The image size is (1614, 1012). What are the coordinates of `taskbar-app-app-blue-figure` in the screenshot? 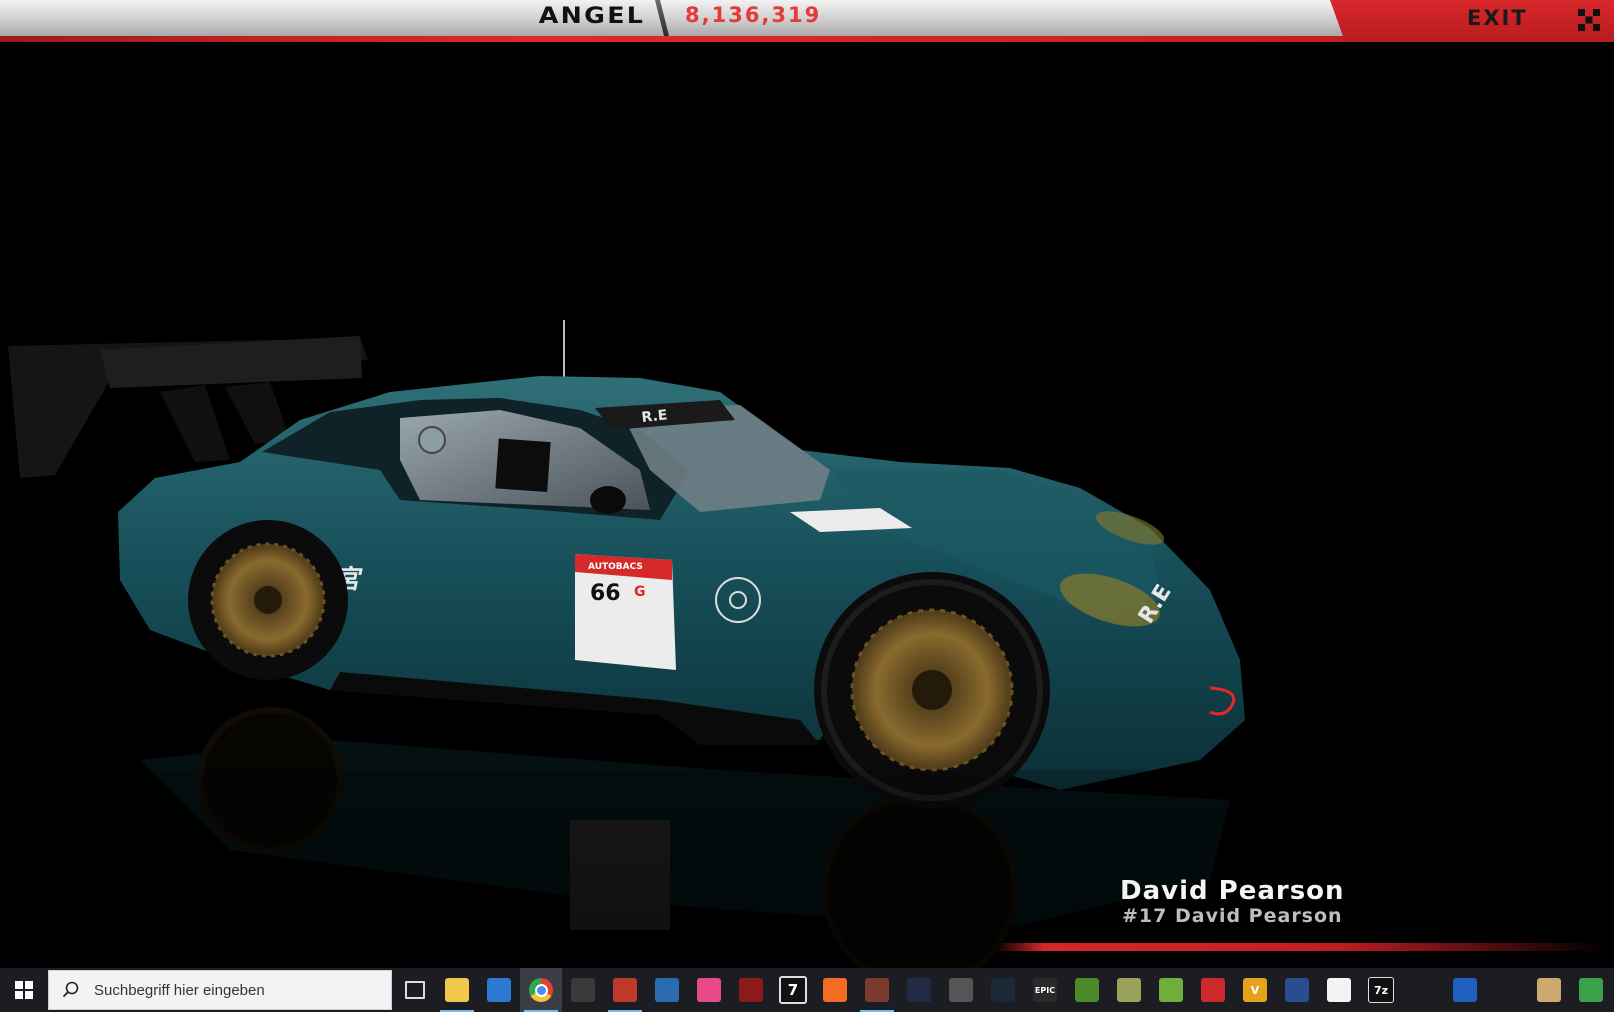 It's located at (1297, 990).